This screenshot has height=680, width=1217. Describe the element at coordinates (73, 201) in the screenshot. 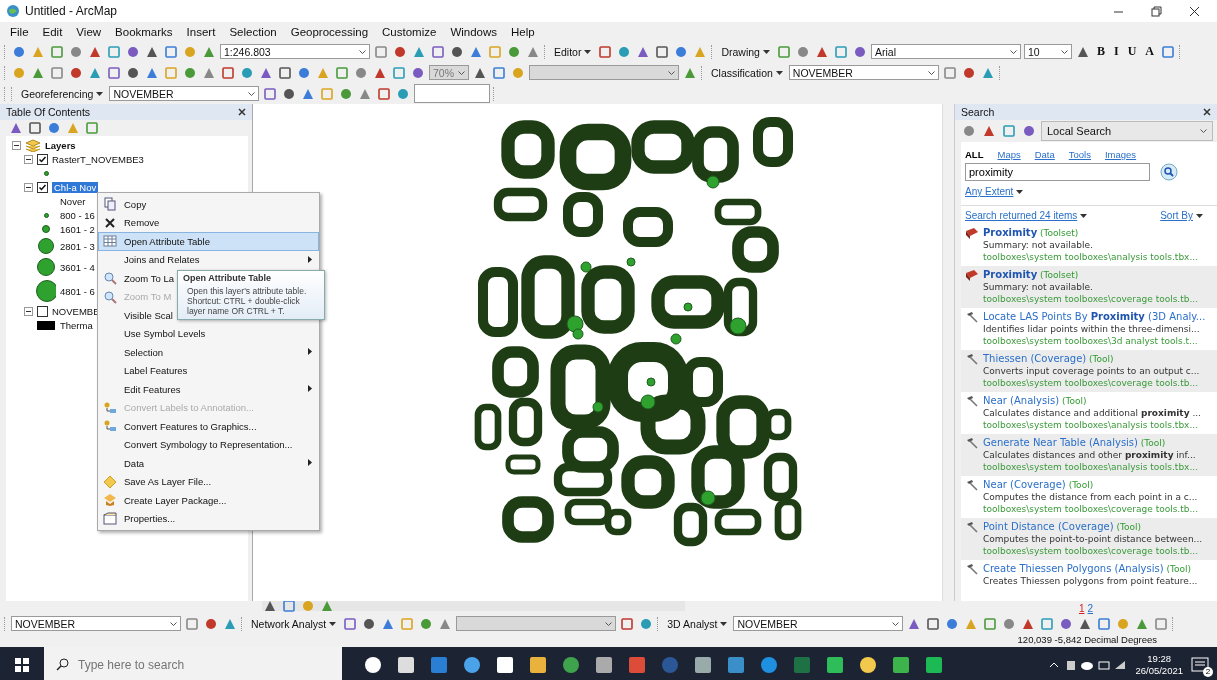

I see `legend-heading: Nover` at that location.